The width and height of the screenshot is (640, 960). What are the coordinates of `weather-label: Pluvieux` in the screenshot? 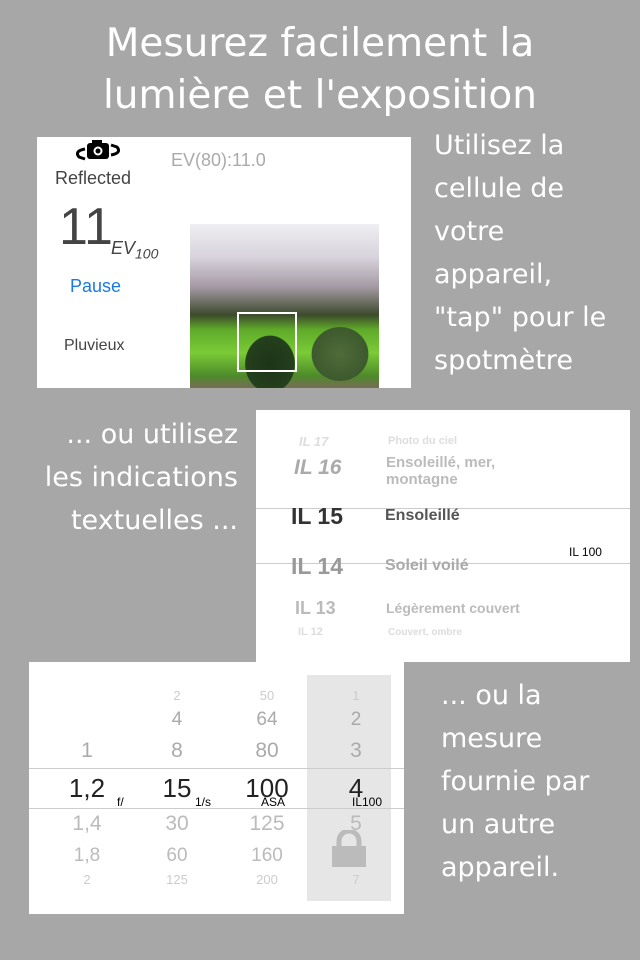 It's located at (94, 345).